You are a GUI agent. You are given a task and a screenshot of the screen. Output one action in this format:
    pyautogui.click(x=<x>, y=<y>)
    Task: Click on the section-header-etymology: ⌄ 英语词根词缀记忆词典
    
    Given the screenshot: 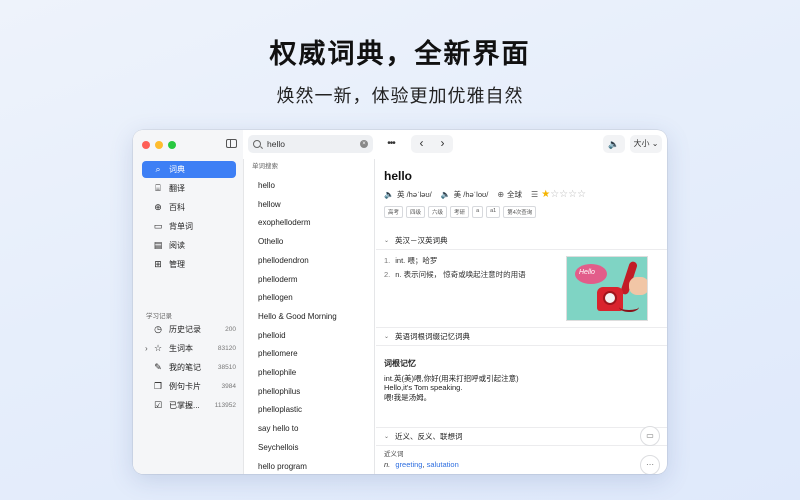 What is the action you would take?
    pyautogui.click(x=522, y=336)
    